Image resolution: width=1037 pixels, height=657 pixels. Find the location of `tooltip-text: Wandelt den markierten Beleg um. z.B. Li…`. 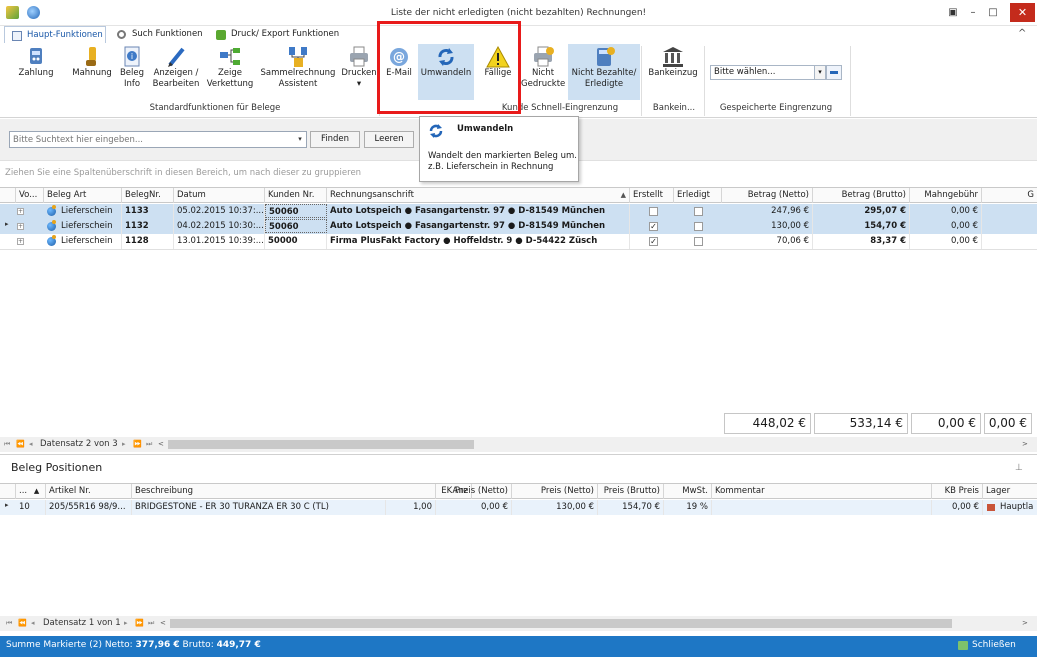

tooltip-text: Wandelt den markierten Beleg um. z.B. Li… is located at coordinates (502, 161).